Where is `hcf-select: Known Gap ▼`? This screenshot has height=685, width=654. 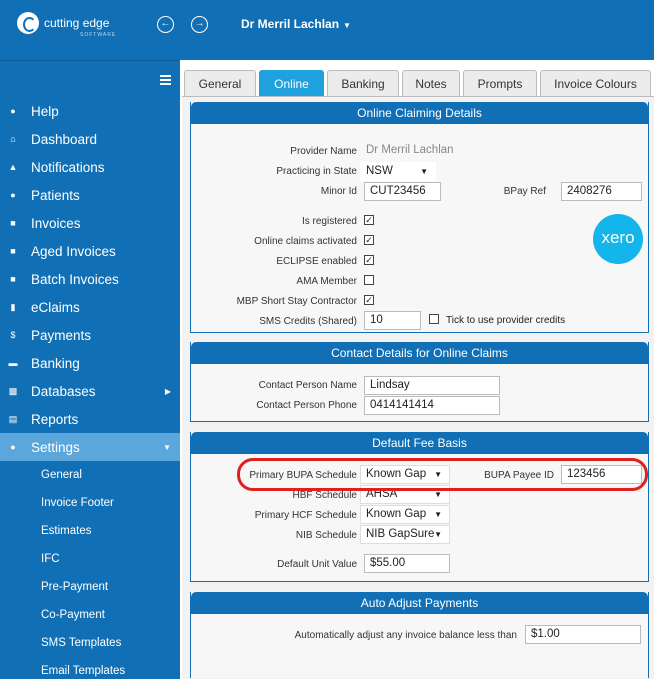
hcf-select: Known Gap ▼ is located at coordinates (405, 514).